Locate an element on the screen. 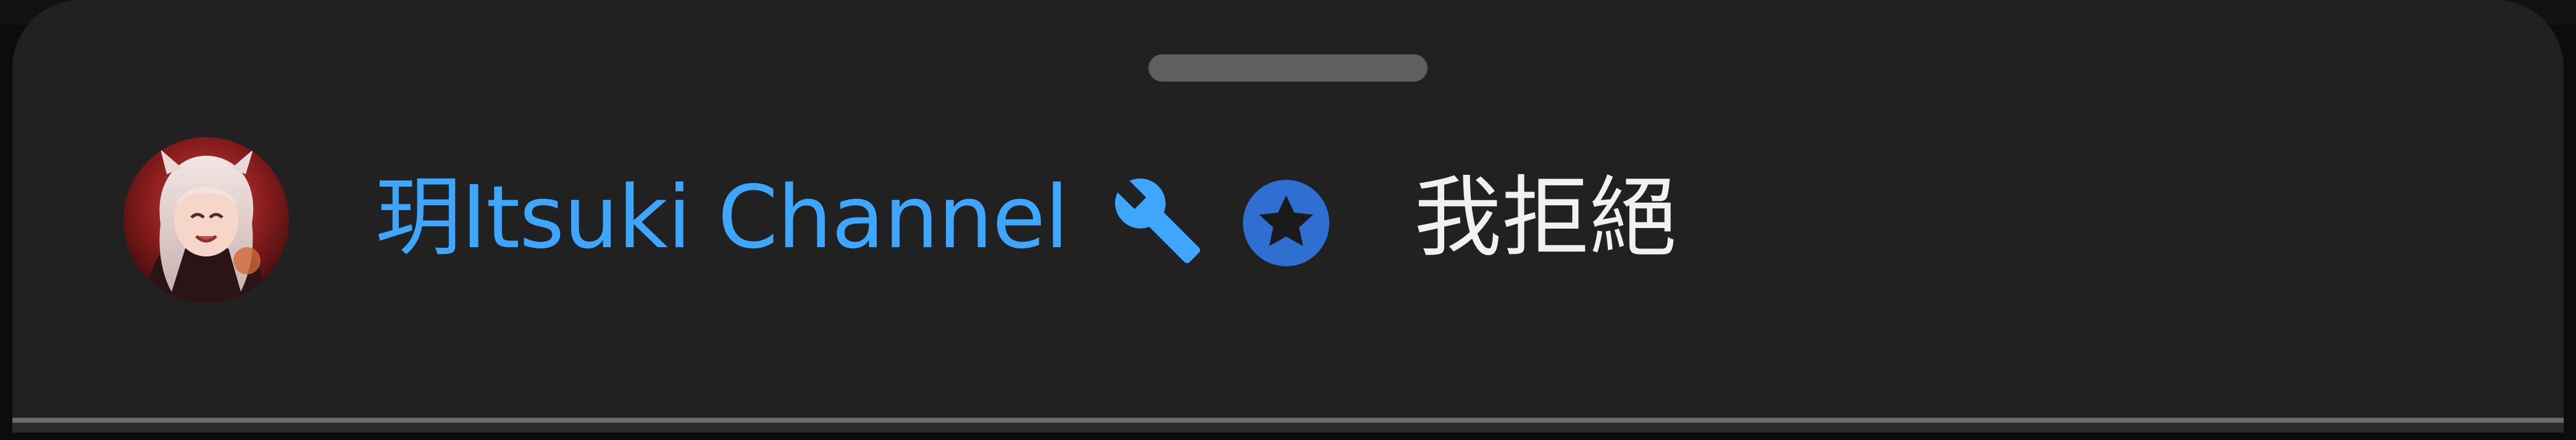  wrench-icon is located at coordinates (1157, 220).